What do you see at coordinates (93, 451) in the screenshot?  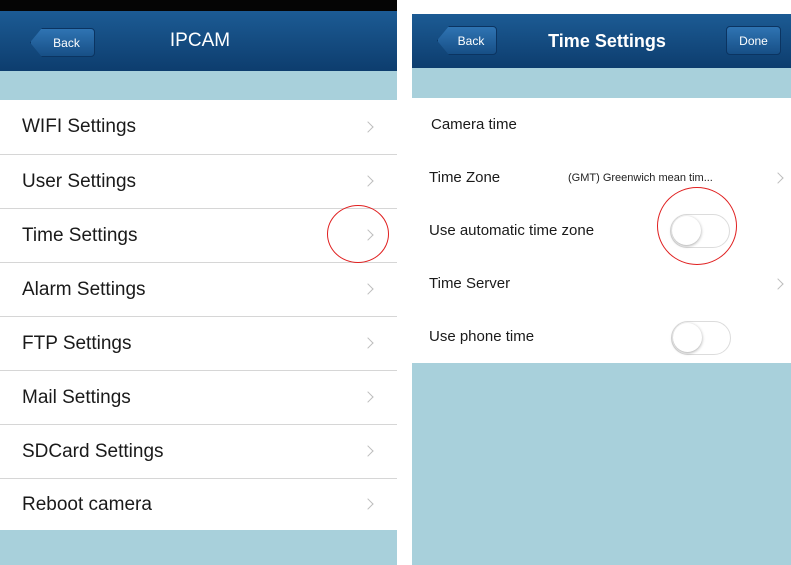 I see `settings-item-label: SDCard Settings` at bounding box center [93, 451].